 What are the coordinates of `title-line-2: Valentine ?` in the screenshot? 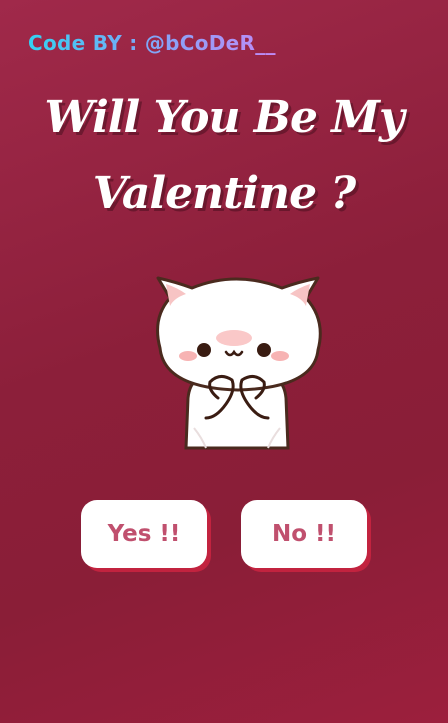 It's located at (224, 193).